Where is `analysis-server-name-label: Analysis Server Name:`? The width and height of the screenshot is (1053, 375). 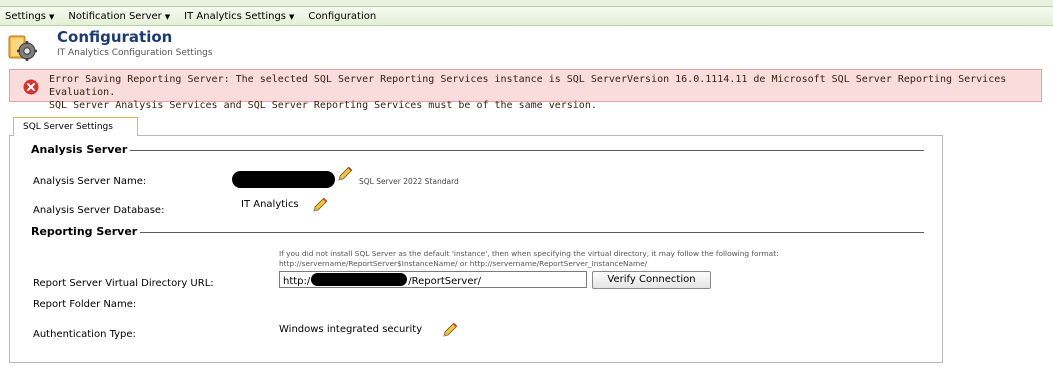 analysis-server-name-label: Analysis Server Name: is located at coordinates (90, 181).